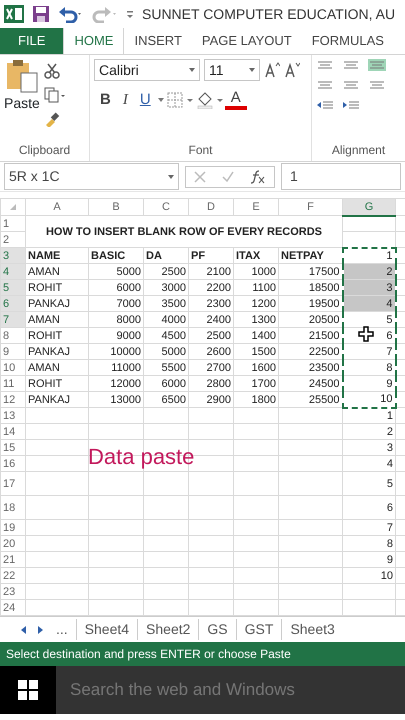  Describe the element at coordinates (105, 100) in the screenshot. I see `bold-button: B` at that location.